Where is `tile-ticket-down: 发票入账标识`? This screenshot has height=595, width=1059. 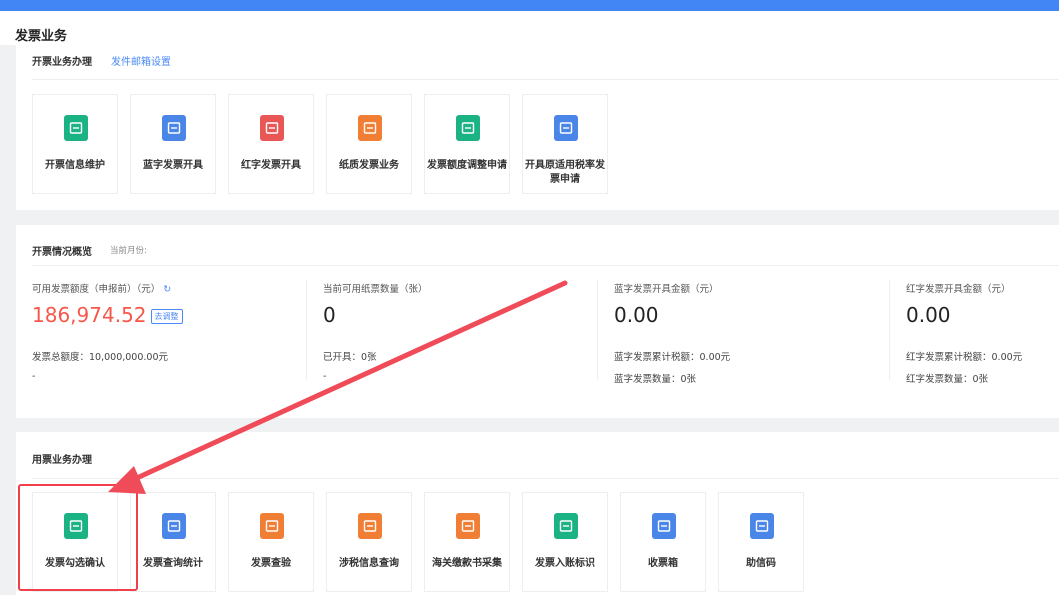
tile-ticket-down: 发票入账标识 is located at coordinates (565, 542).